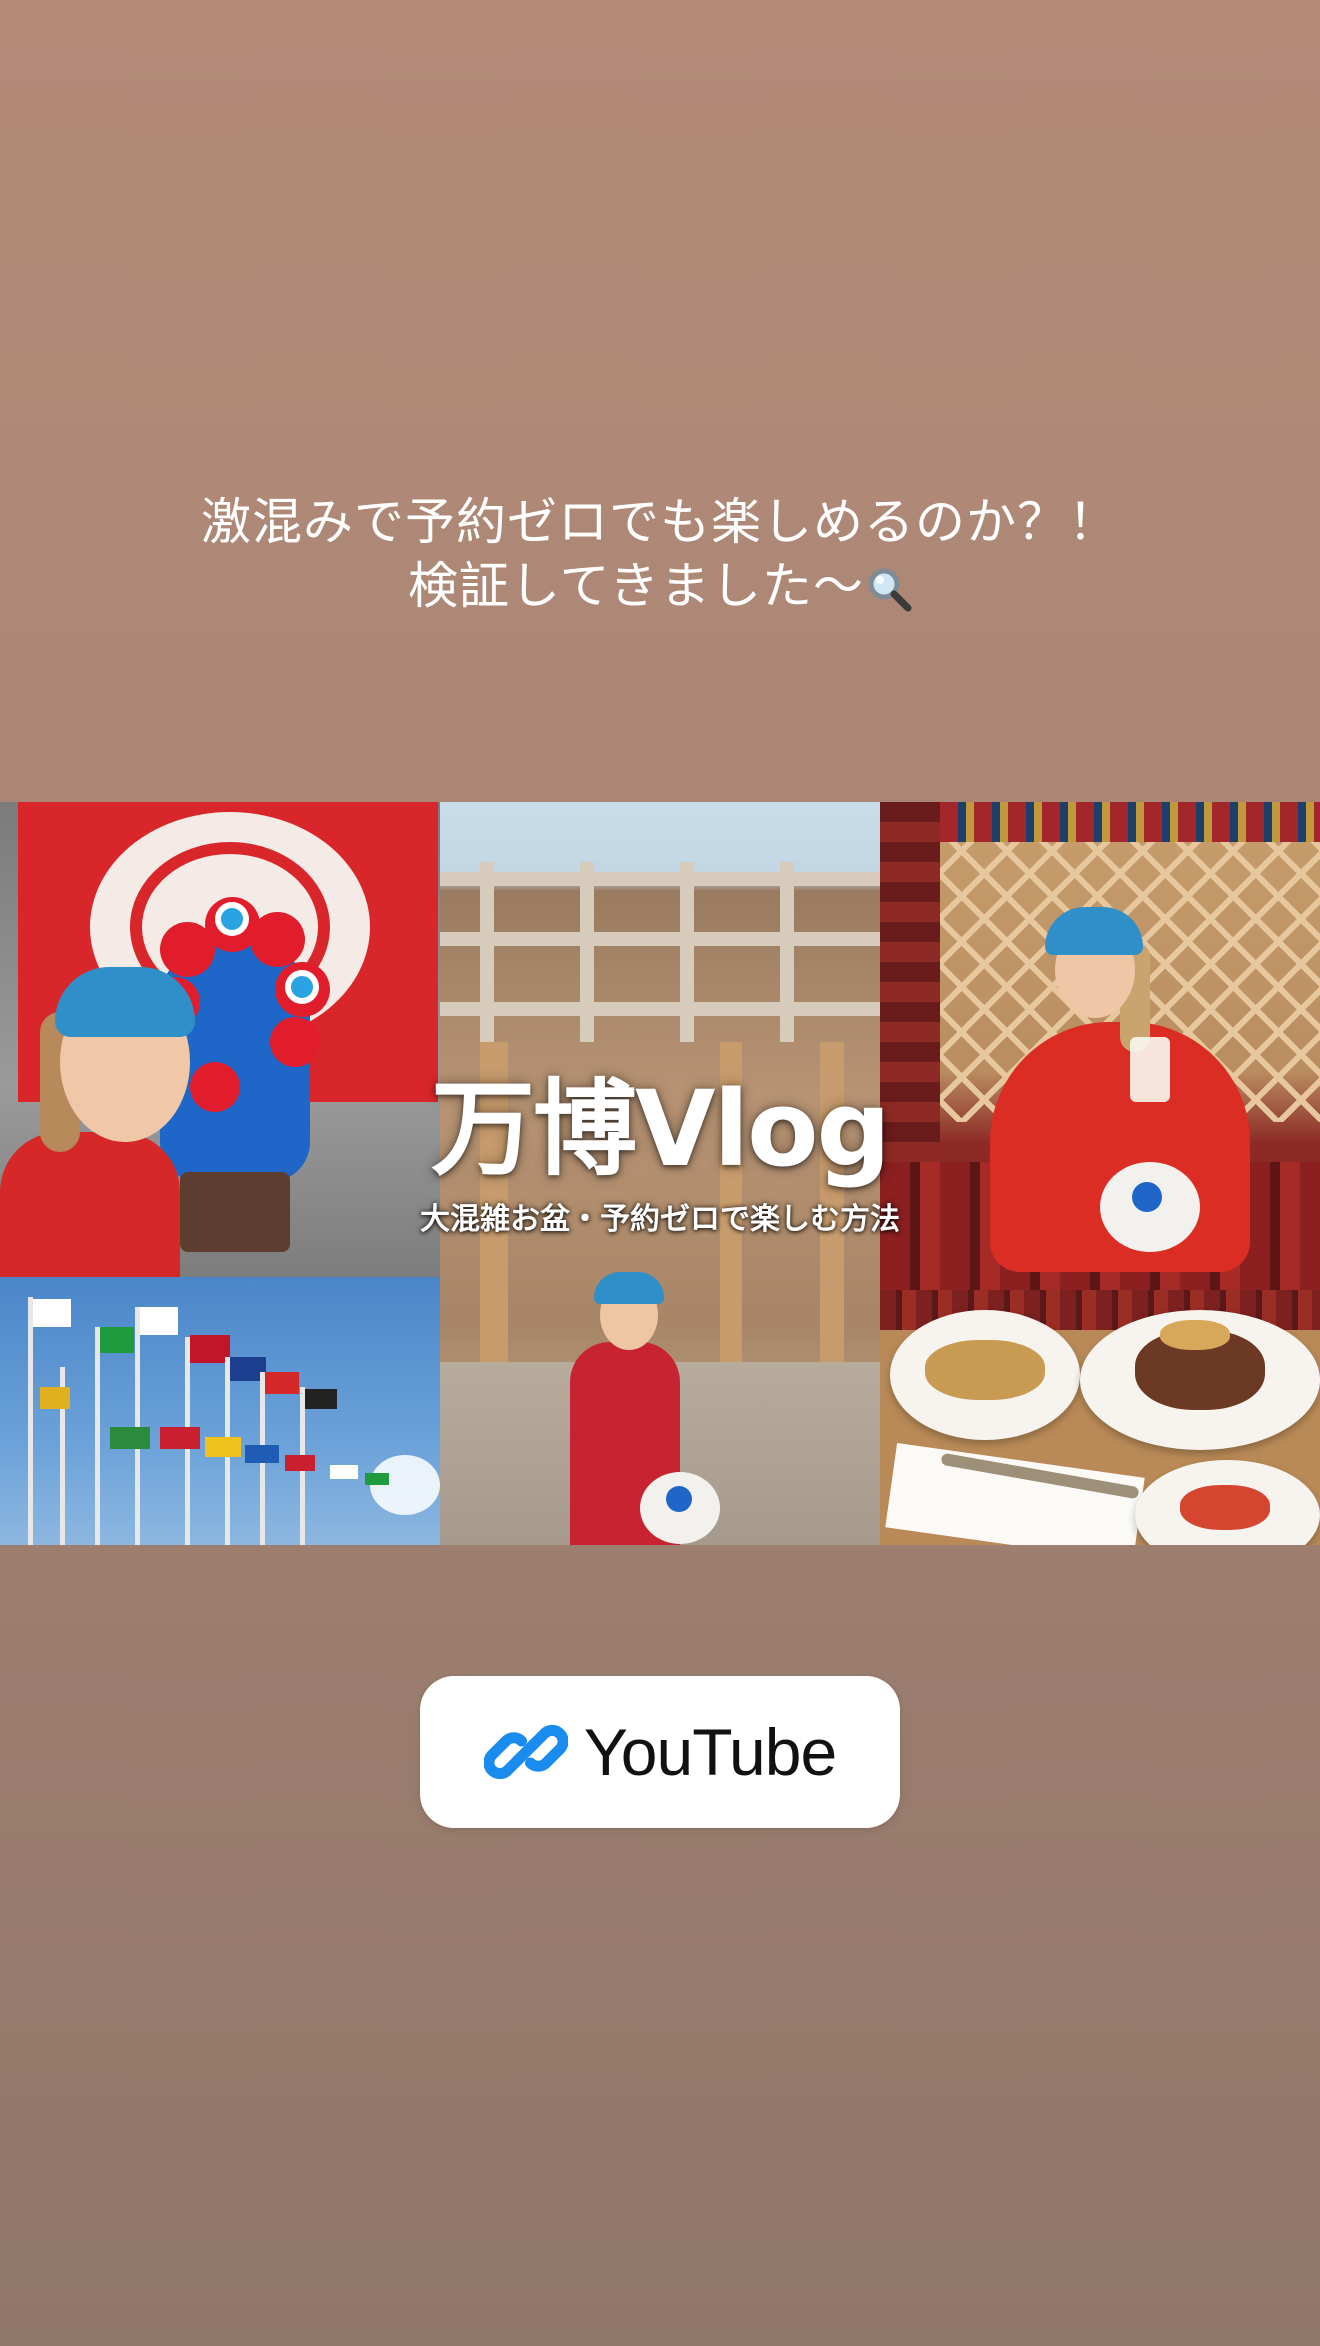  I want to click on food-photo, so click(1100, 1417).